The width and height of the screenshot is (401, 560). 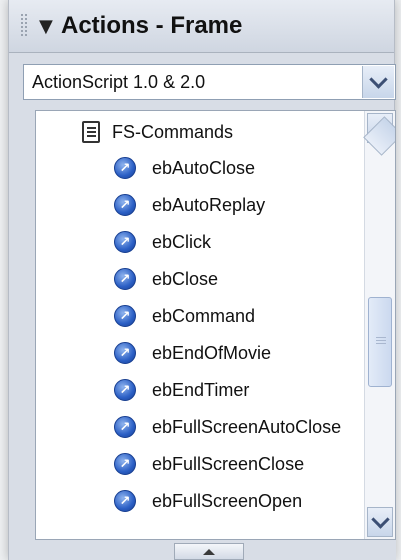 What do you see at coordinates (227, 500) in the screenshot?
I see `tree-item-label: ebFullScreenOpen` at bounding box center [227, 500].